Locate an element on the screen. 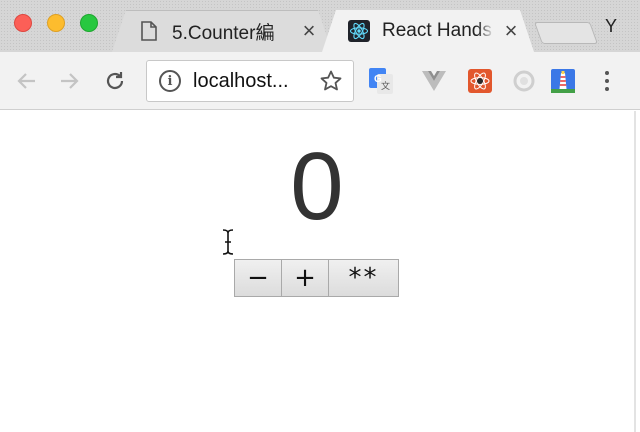 The image size is (640, 432). forward-button is located at coordinates (69, 81).